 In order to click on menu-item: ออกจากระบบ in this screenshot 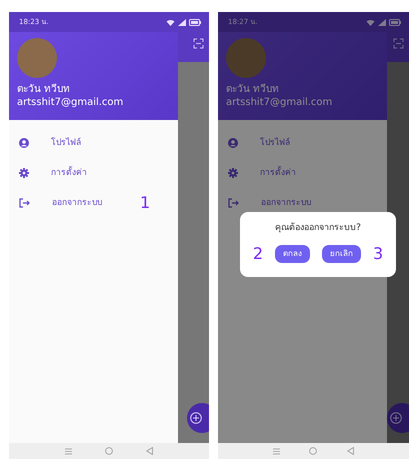, I will do `click(302, 203)`.